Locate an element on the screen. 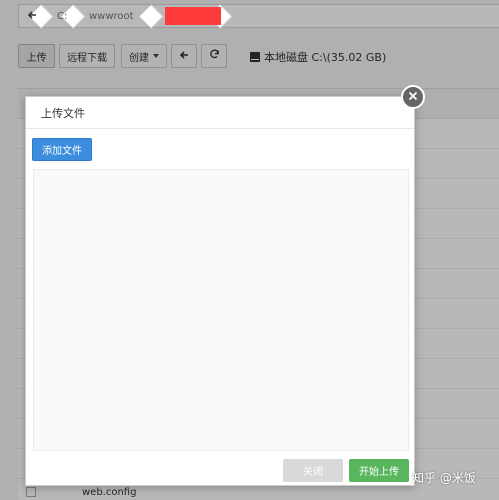 The width and height of the screenshot is (499, 500). breadcrumb-item-redacted is located at coordinates (188, 16).